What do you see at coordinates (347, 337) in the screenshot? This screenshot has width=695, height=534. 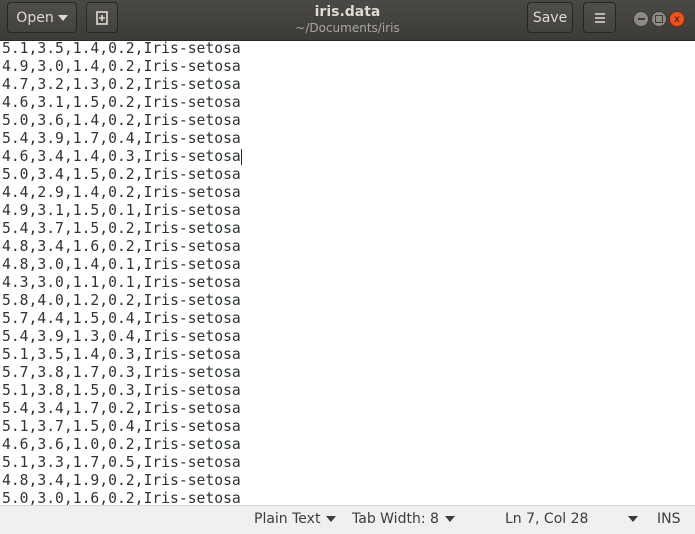 I see `text-line: 5.4,3.9,1.3,0.4,Iris-setosa` at bounding box center [347, 337].